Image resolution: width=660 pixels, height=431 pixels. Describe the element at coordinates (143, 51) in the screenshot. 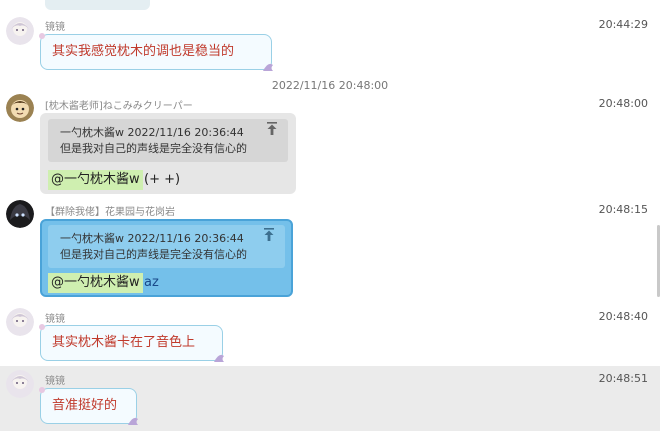

I see `message-text: 其实我感觉枕木的调也是稳当的` at that location.